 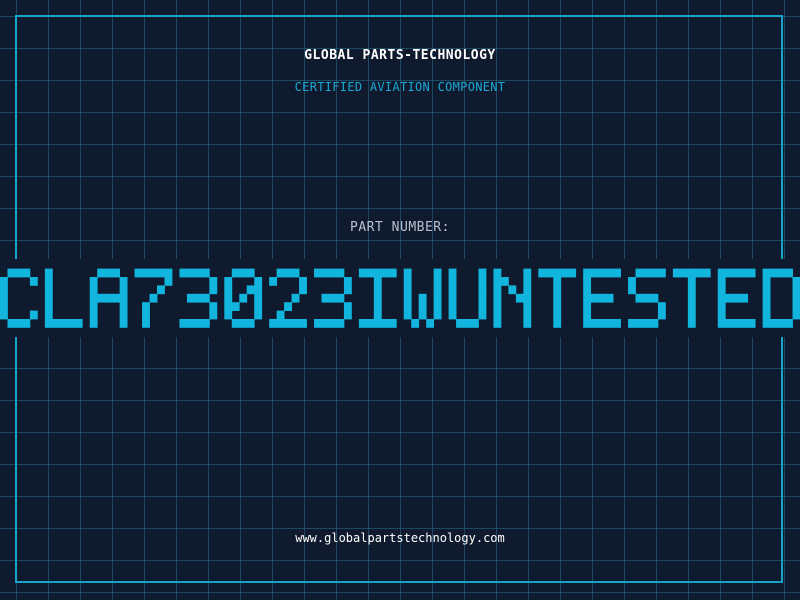 I want to click on certification-subtitle: CERTIFIED AVIATION COMPONENT, so click(x=400, y=87).